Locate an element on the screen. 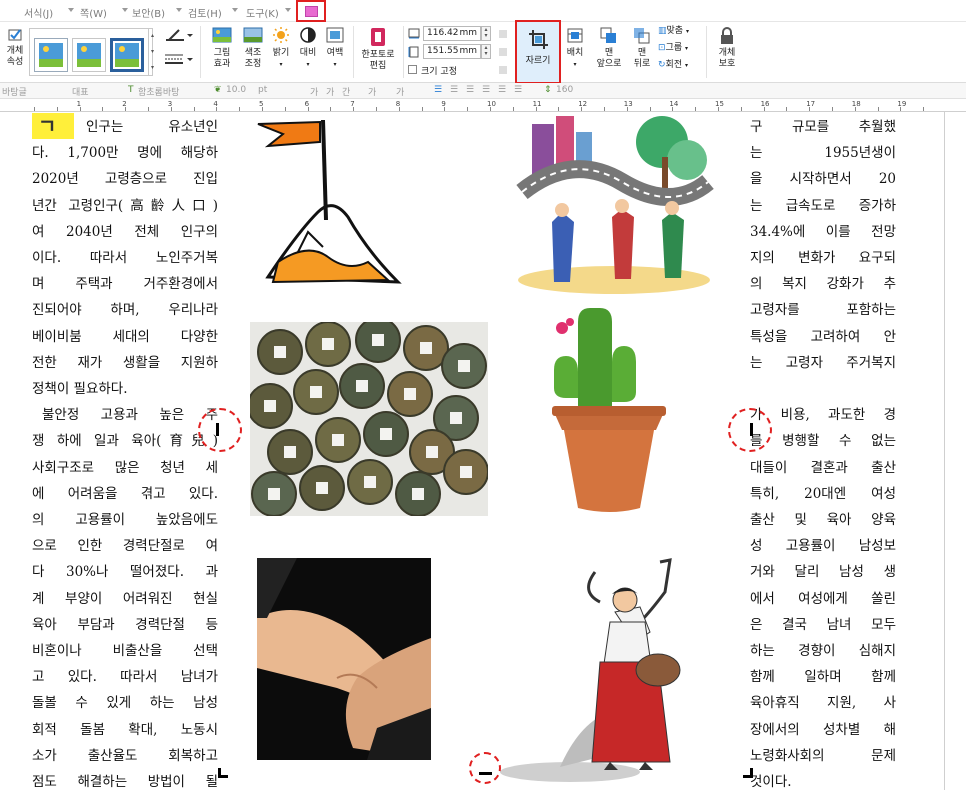 This screenshot has height=790, width=966. margin-button: 여백 ▾ is located at coordinates (335, 48).